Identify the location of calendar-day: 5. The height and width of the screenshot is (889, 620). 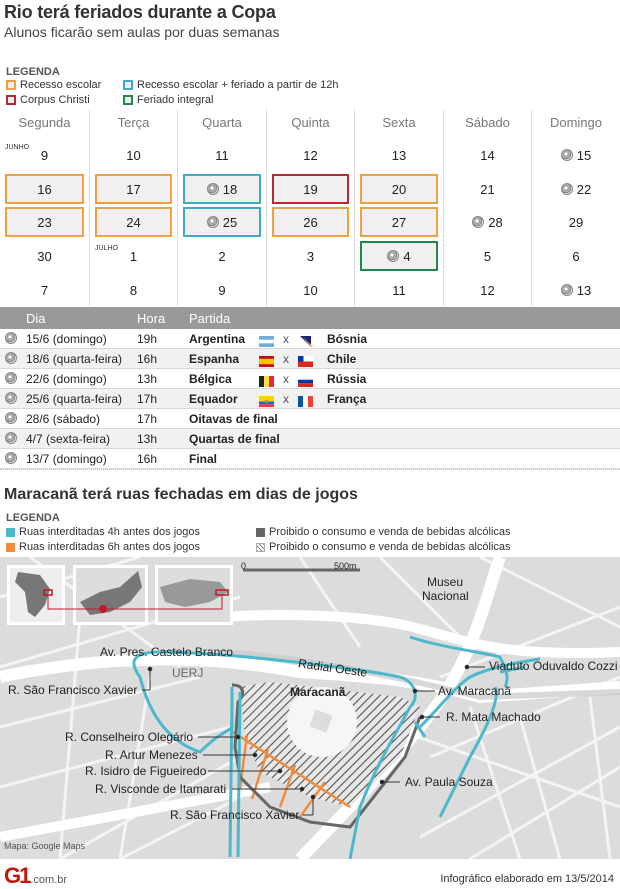
(487, 256).